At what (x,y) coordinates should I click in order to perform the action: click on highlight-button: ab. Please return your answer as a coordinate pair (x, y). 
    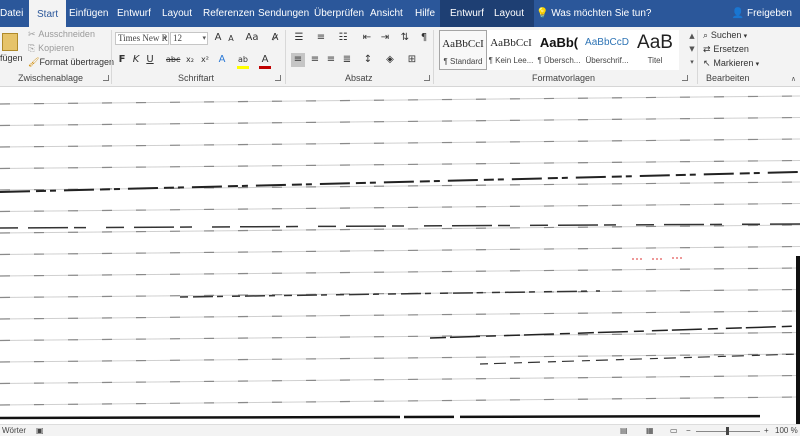
    Looking at the image, I should click on (243, 60).